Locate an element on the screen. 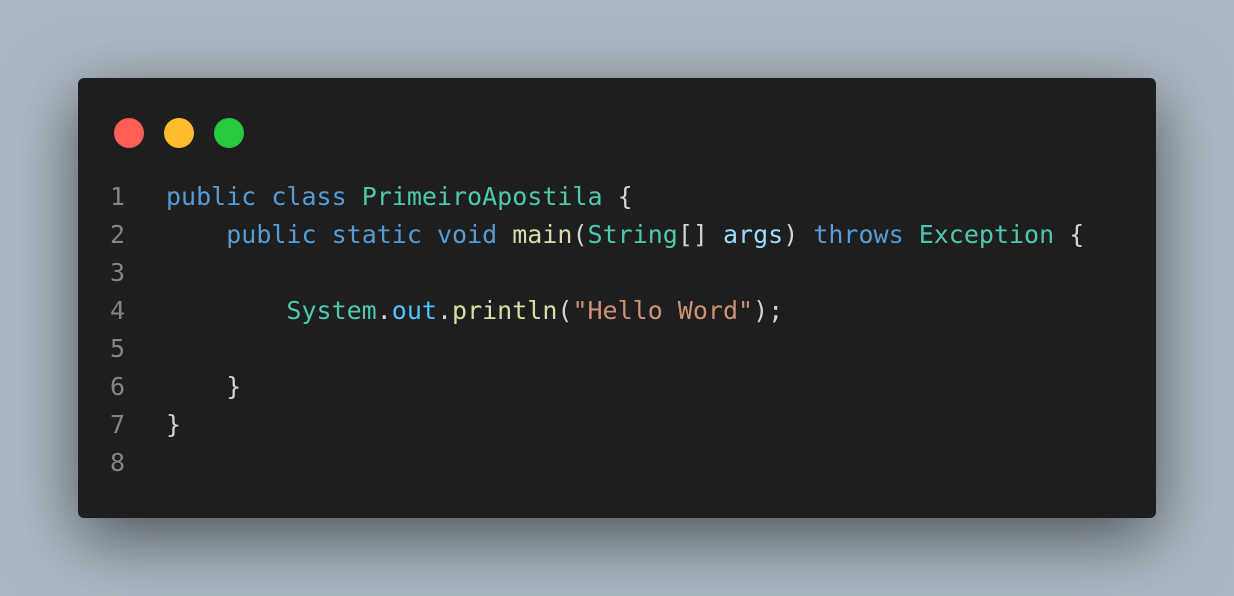  code-token: "Hello Word" is located at coordinates (663, 310).